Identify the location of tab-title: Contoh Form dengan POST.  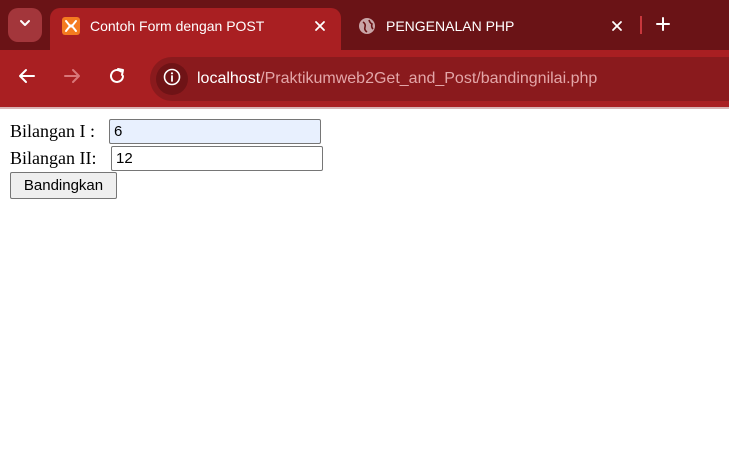
(177, 26).